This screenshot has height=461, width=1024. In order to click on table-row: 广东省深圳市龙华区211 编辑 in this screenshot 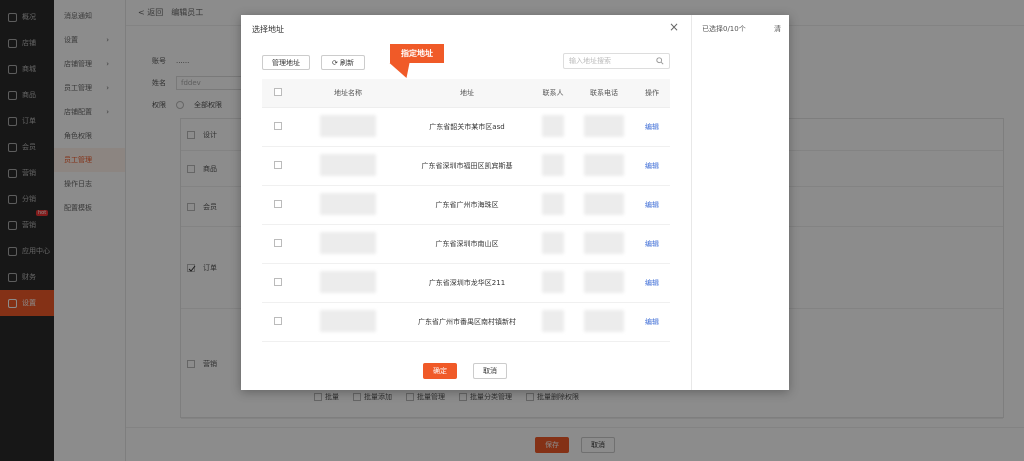, I will do `click(466, 283)`.